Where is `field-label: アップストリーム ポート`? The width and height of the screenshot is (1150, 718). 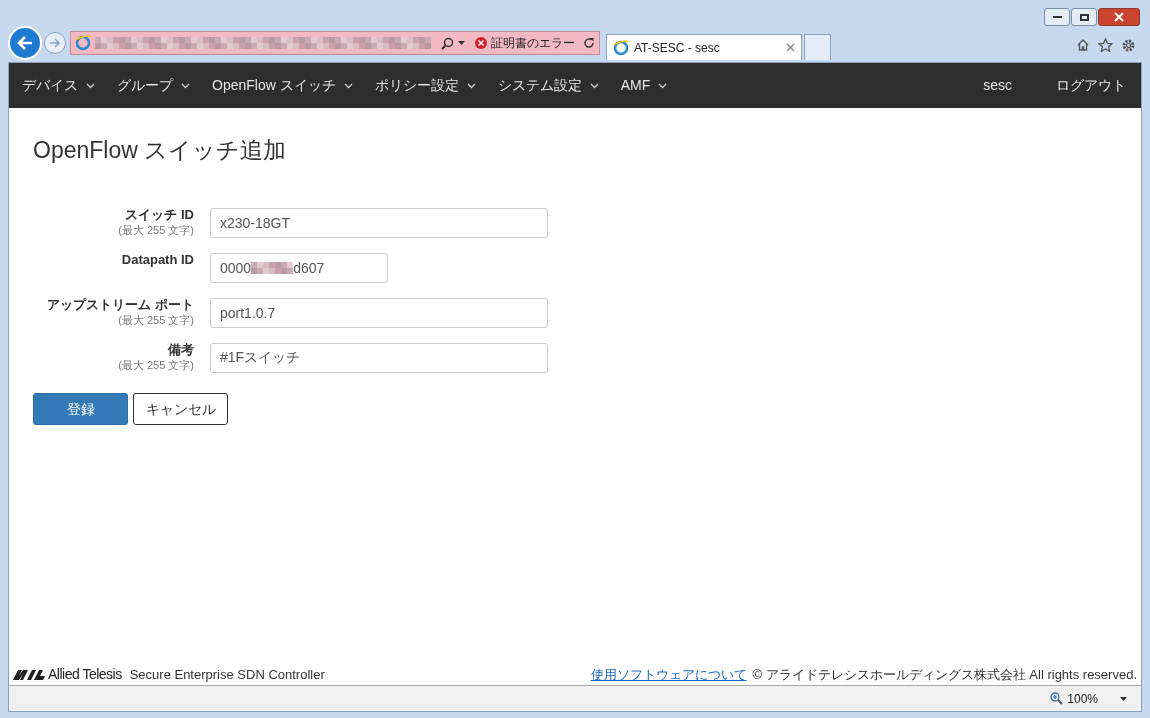
field-label: アップストリーム ポート is located at coordinates (120, 304).